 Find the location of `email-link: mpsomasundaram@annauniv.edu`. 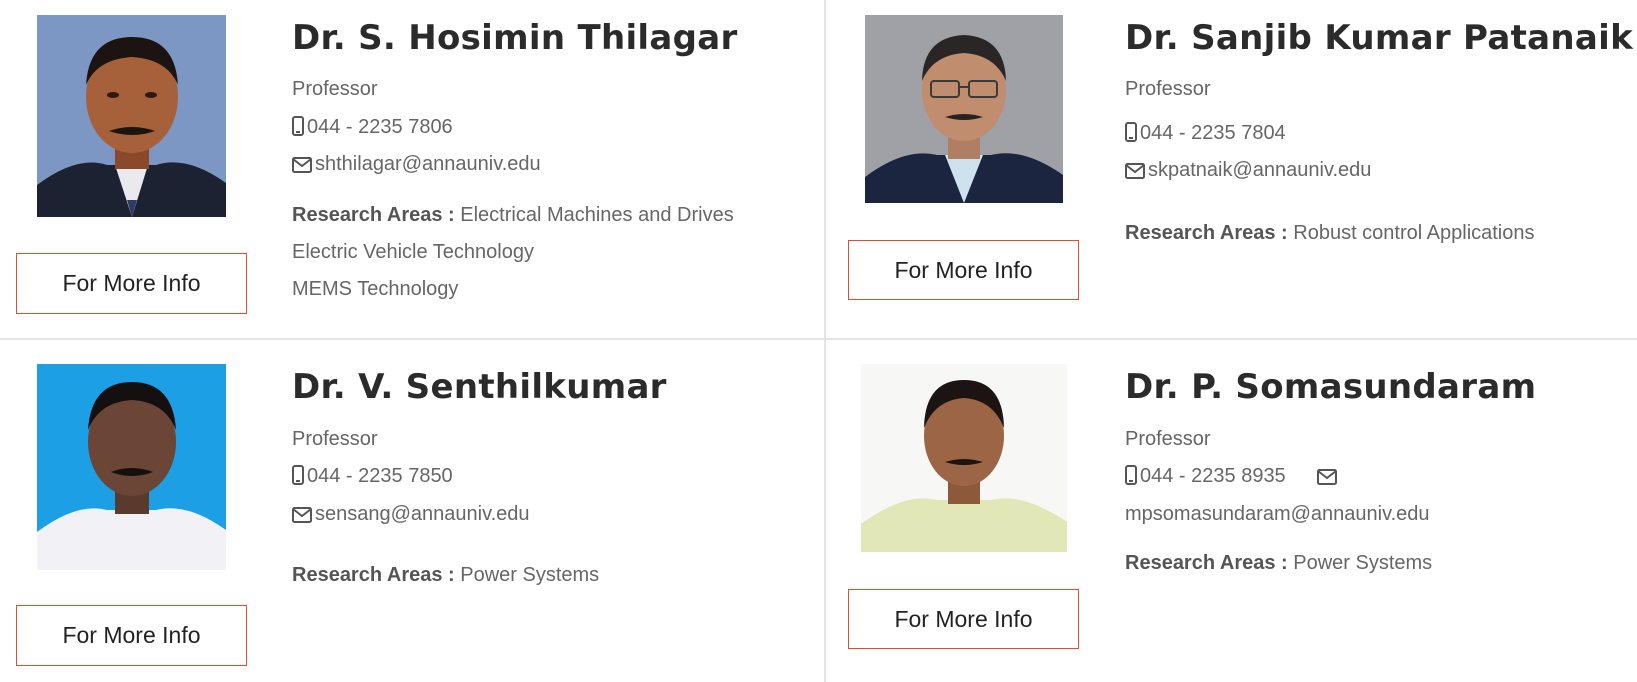

email-link: mpsomasundaram@annauniv.edu is located at coordinates (1277, 514).